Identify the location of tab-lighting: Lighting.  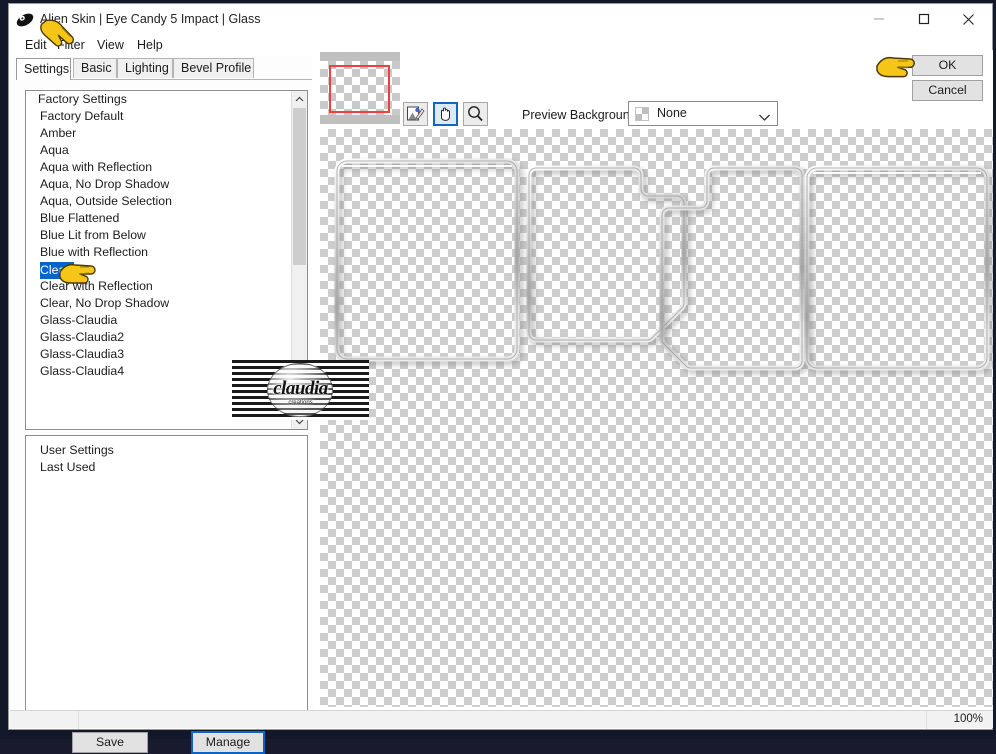
(145, 68).